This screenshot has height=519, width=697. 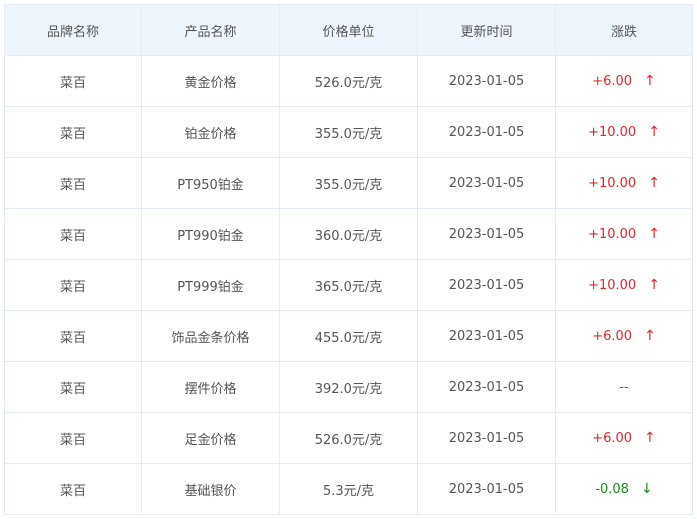 What do you see at coordinates (73, 30) in the screenshot?
I see `column-header-brand: 品牌名称` at bounding box center [73, 30].